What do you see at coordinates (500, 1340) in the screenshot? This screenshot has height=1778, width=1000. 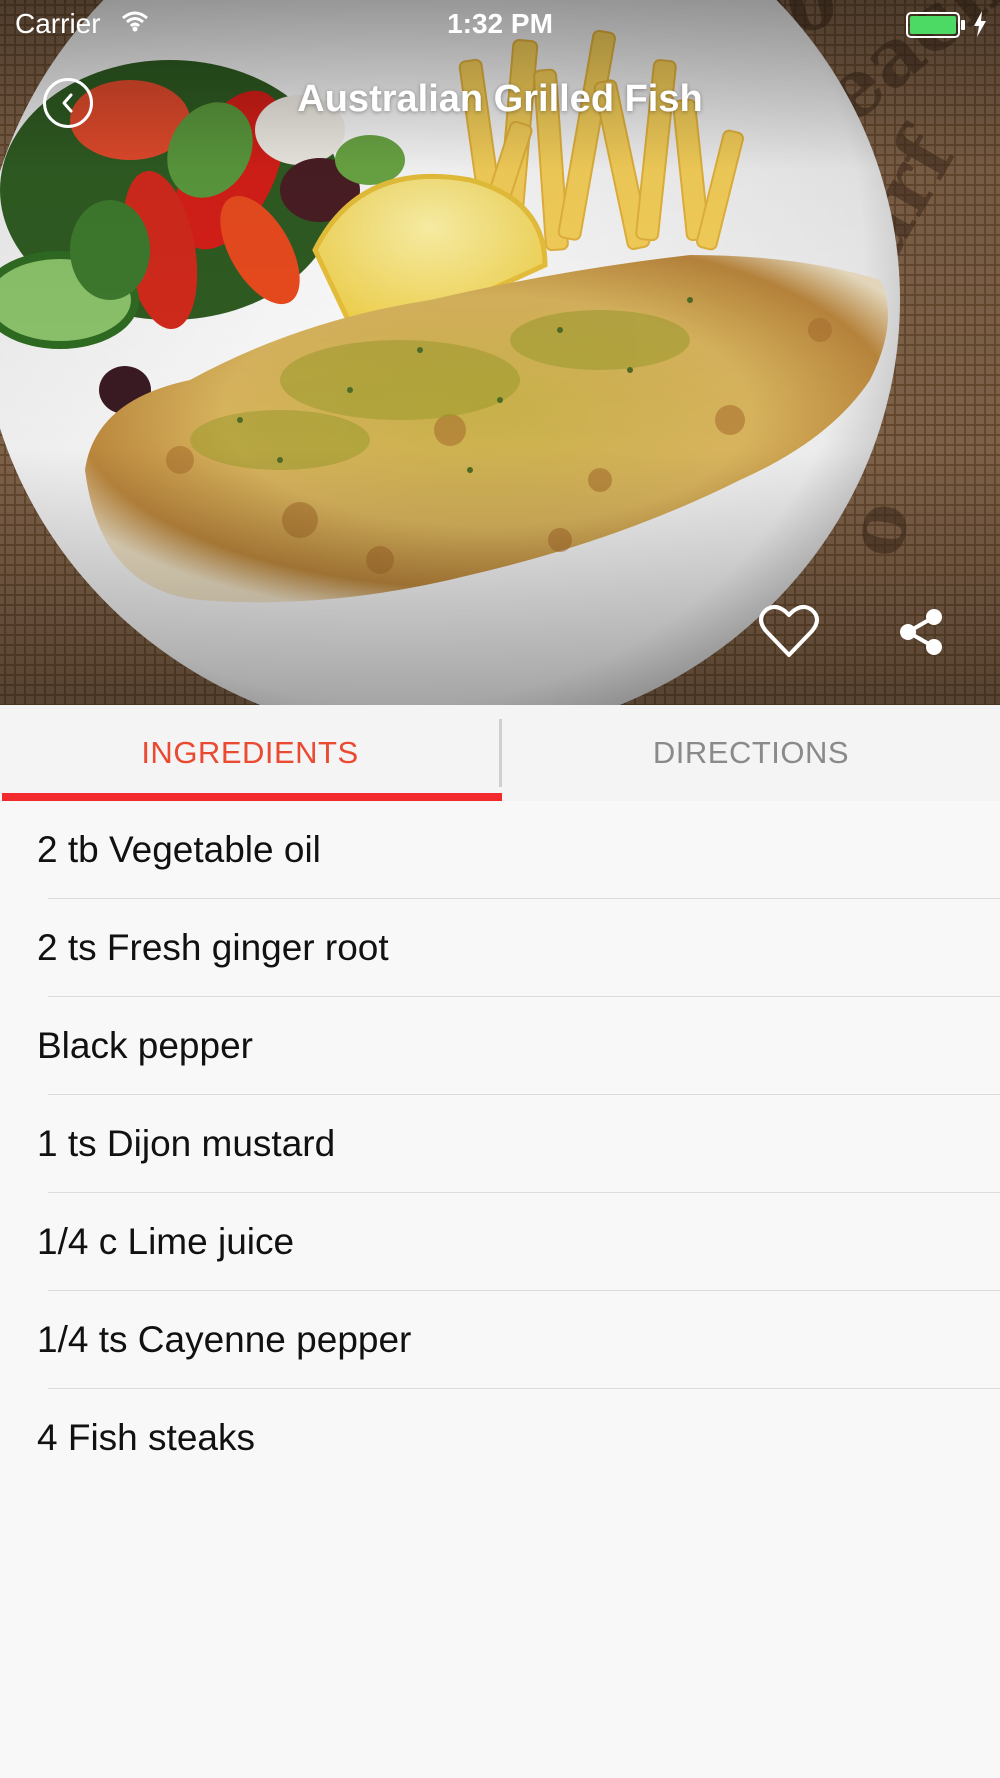 I see `ingredient-item: 1/4 ts Cayenne pepper` at bounding box center [500, 1340].